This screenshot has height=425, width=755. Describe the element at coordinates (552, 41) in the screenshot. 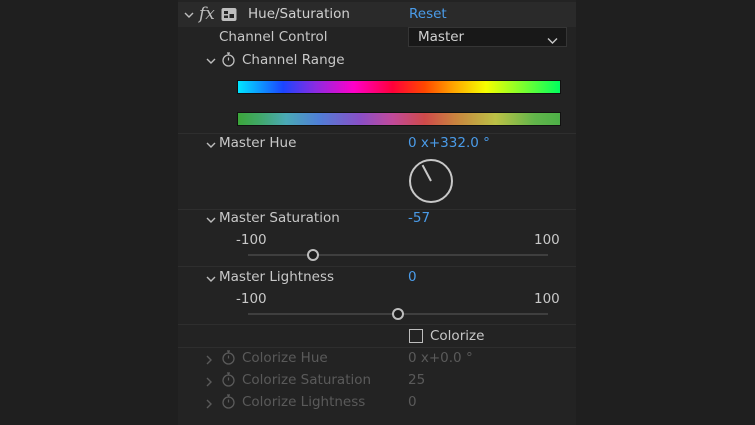

I see `dropdown-caret-icon` at that location.